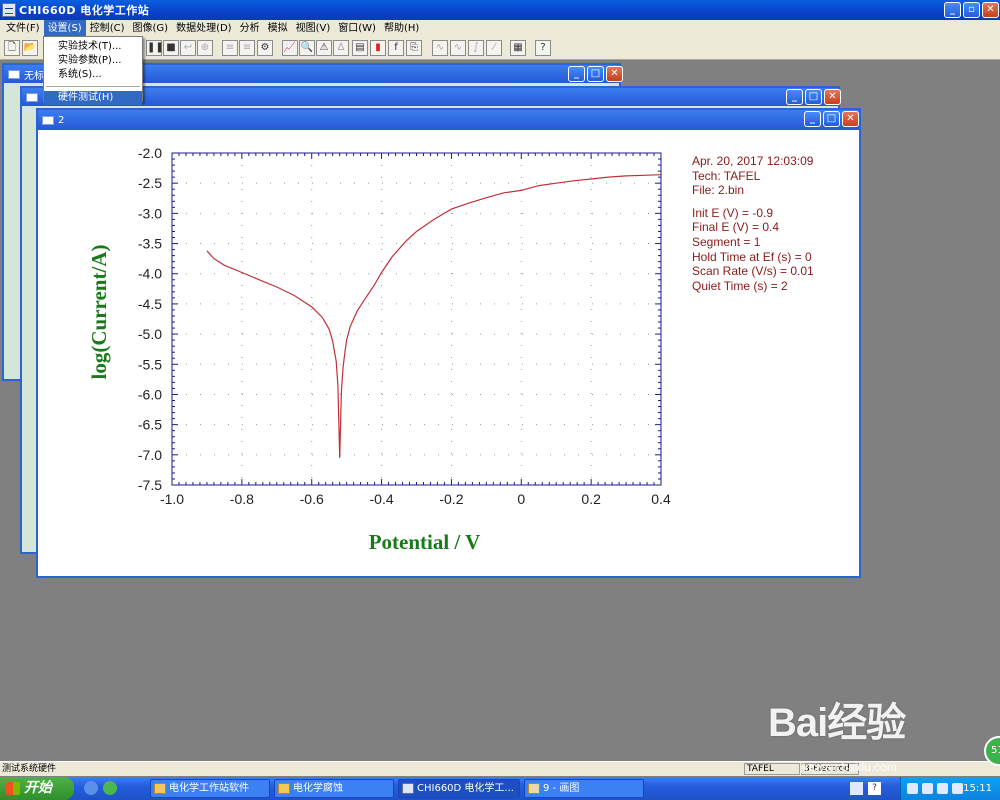 The height and width of the screenshot is (800, 1000). I want to click on open-file-icon: 📂, so click(30, 48).